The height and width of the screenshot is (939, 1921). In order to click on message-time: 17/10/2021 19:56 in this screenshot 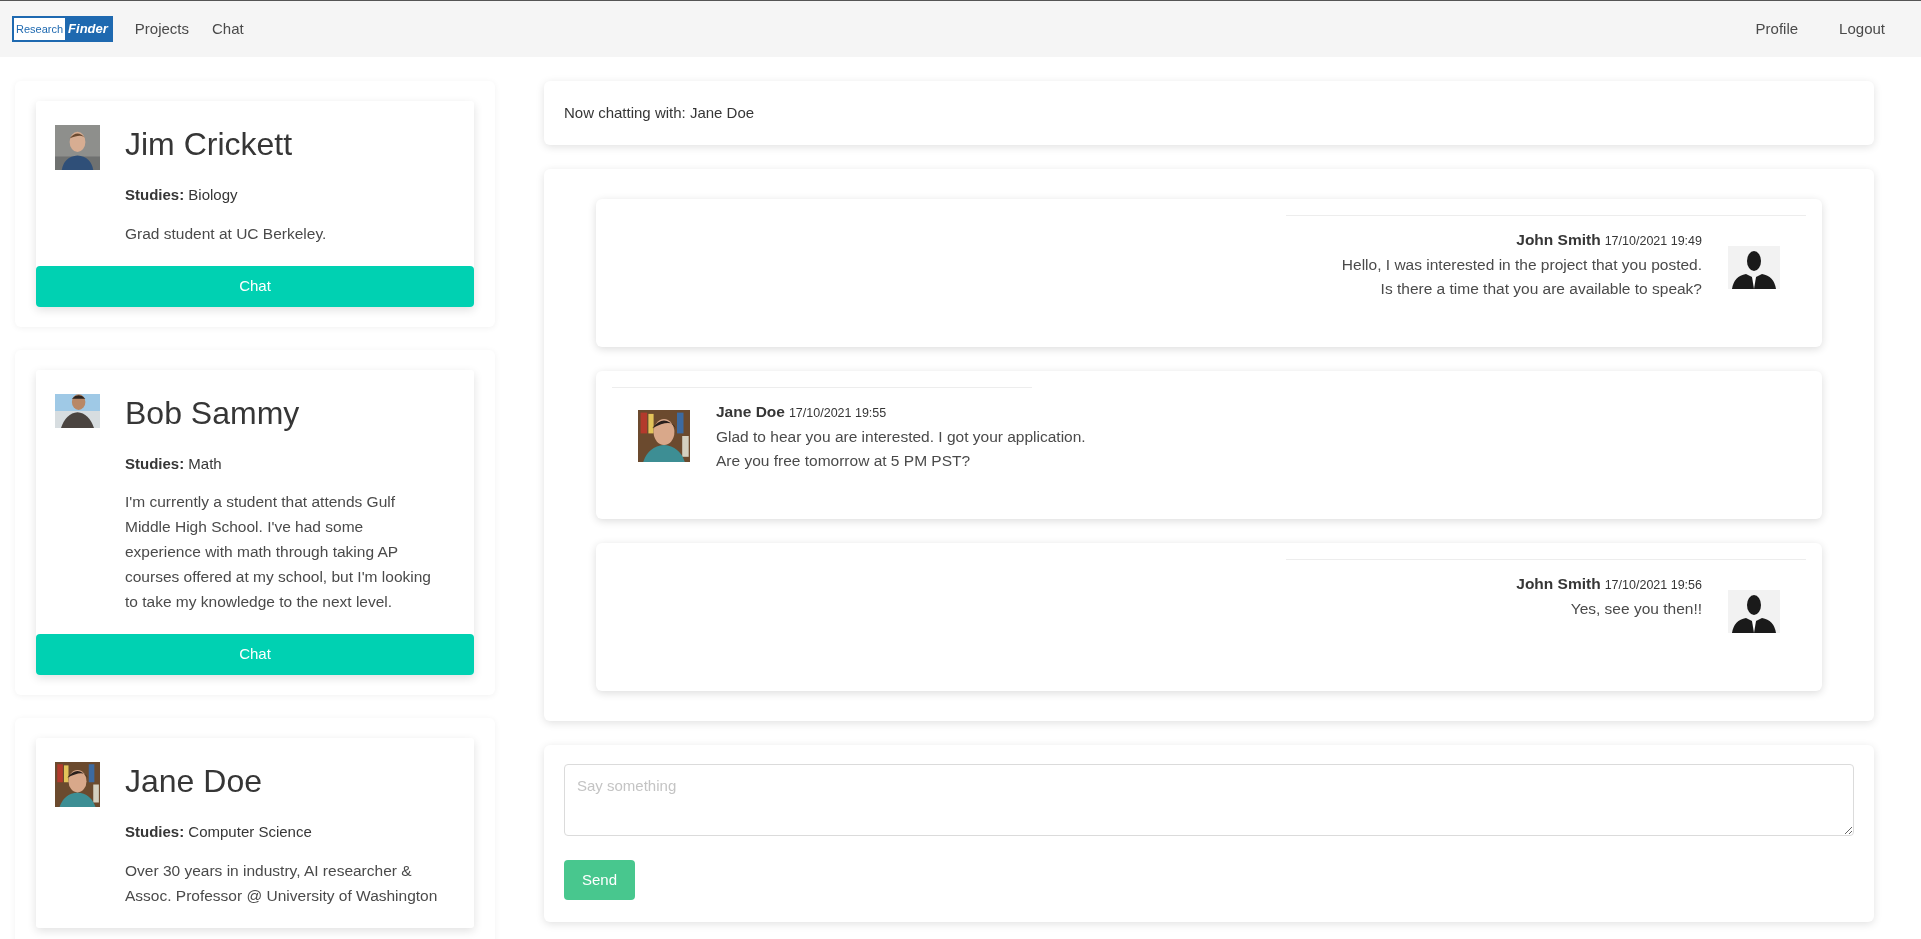, I will do `click(1653, 585)`.